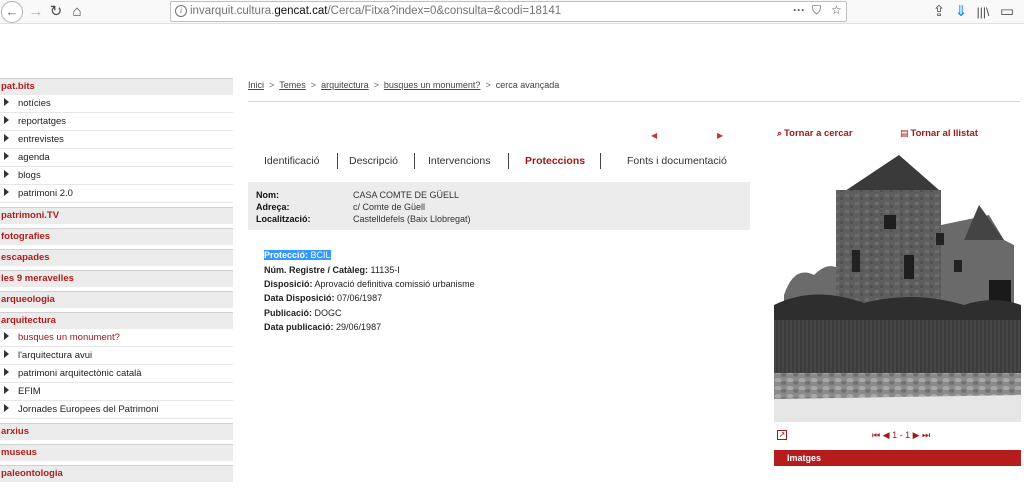  What do you see at coordinates (412, 219) in the screenshot?
I see `localitzacio-value: Castelldefels (Baix Llobregat)` at bounding box center [412, 219].